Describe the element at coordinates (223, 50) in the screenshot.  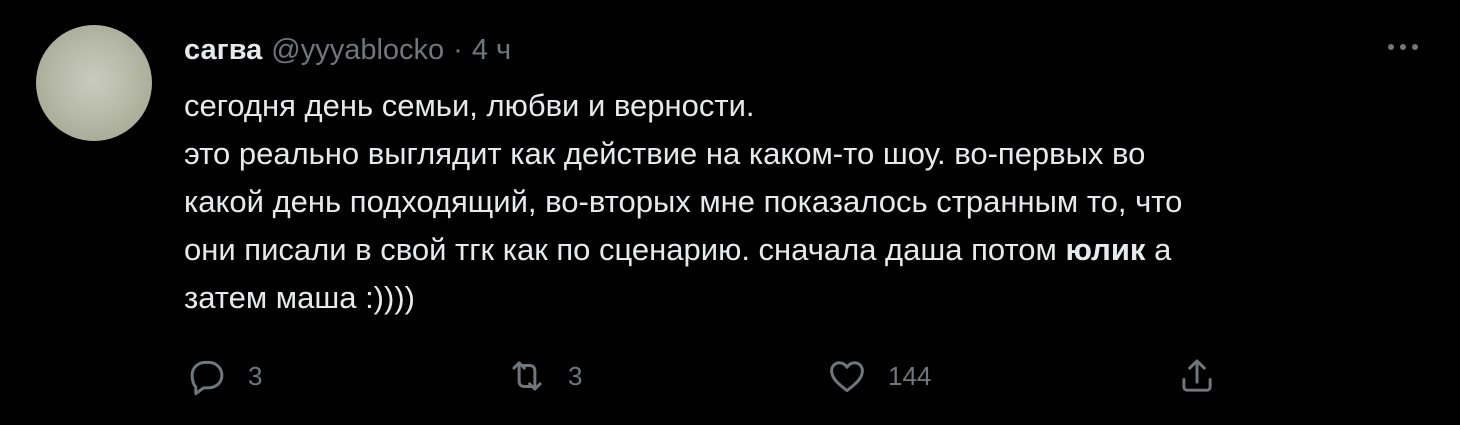
I see `author-name: сагва` at that location.